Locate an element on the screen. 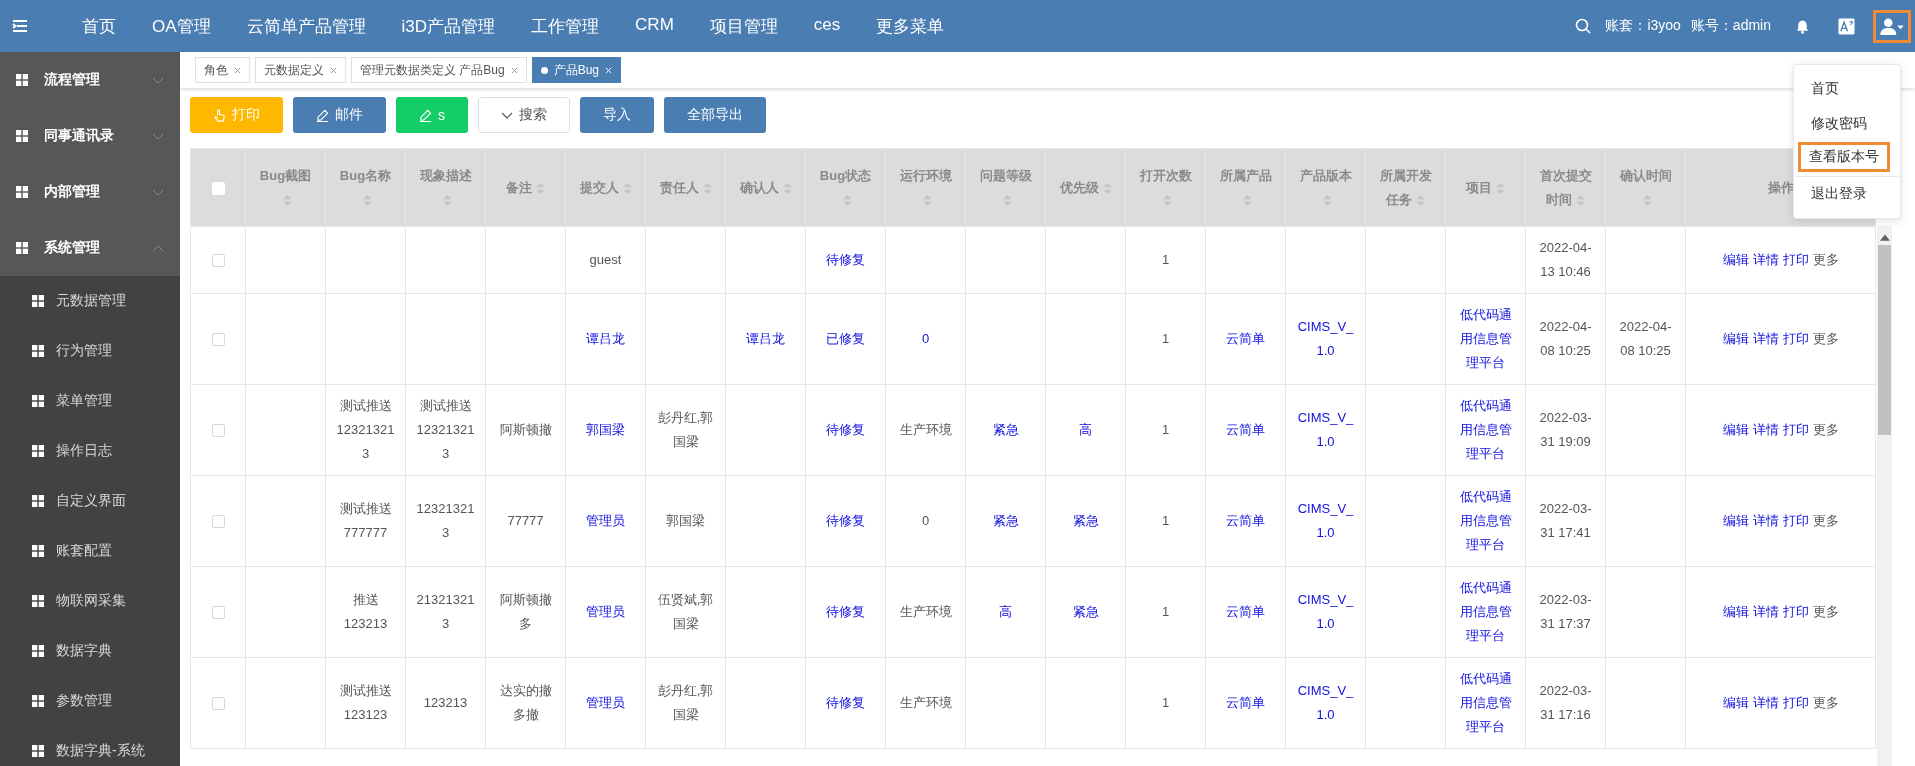 This screenshot has height=766, width=1915. toolbar-button: 邮件 is located at coordinates (339, 115).